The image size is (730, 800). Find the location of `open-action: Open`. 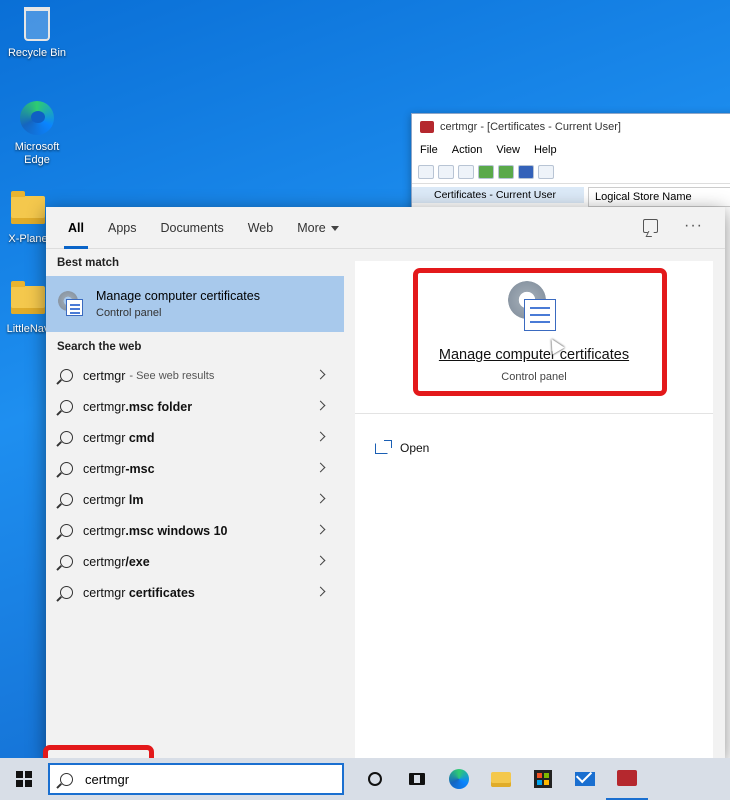

open-action: Open is located at coordinates (534, 448).